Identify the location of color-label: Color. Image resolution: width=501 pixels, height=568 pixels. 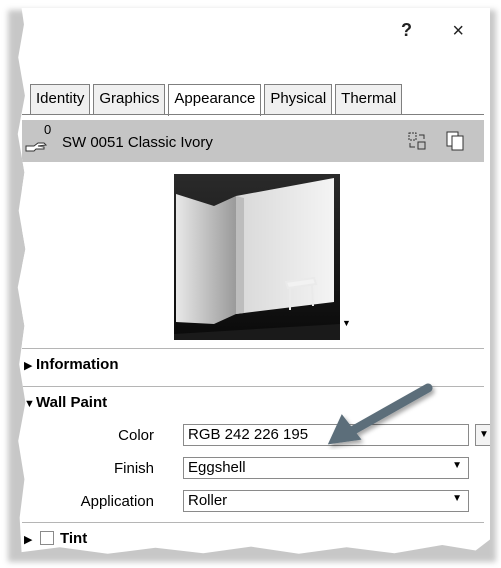
(136, 435).